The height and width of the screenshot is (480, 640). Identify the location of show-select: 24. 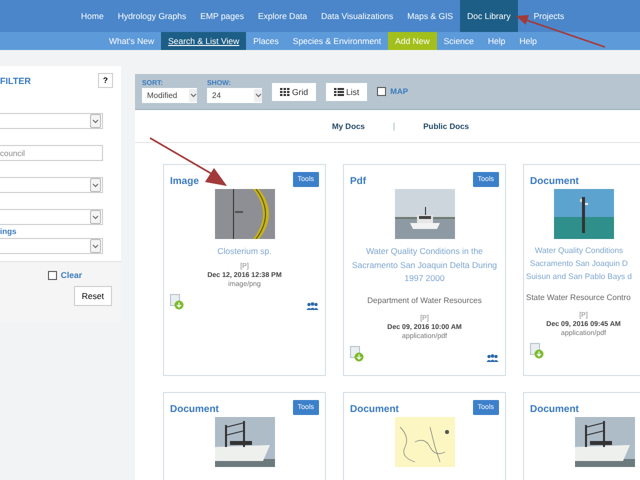
(234, 95).